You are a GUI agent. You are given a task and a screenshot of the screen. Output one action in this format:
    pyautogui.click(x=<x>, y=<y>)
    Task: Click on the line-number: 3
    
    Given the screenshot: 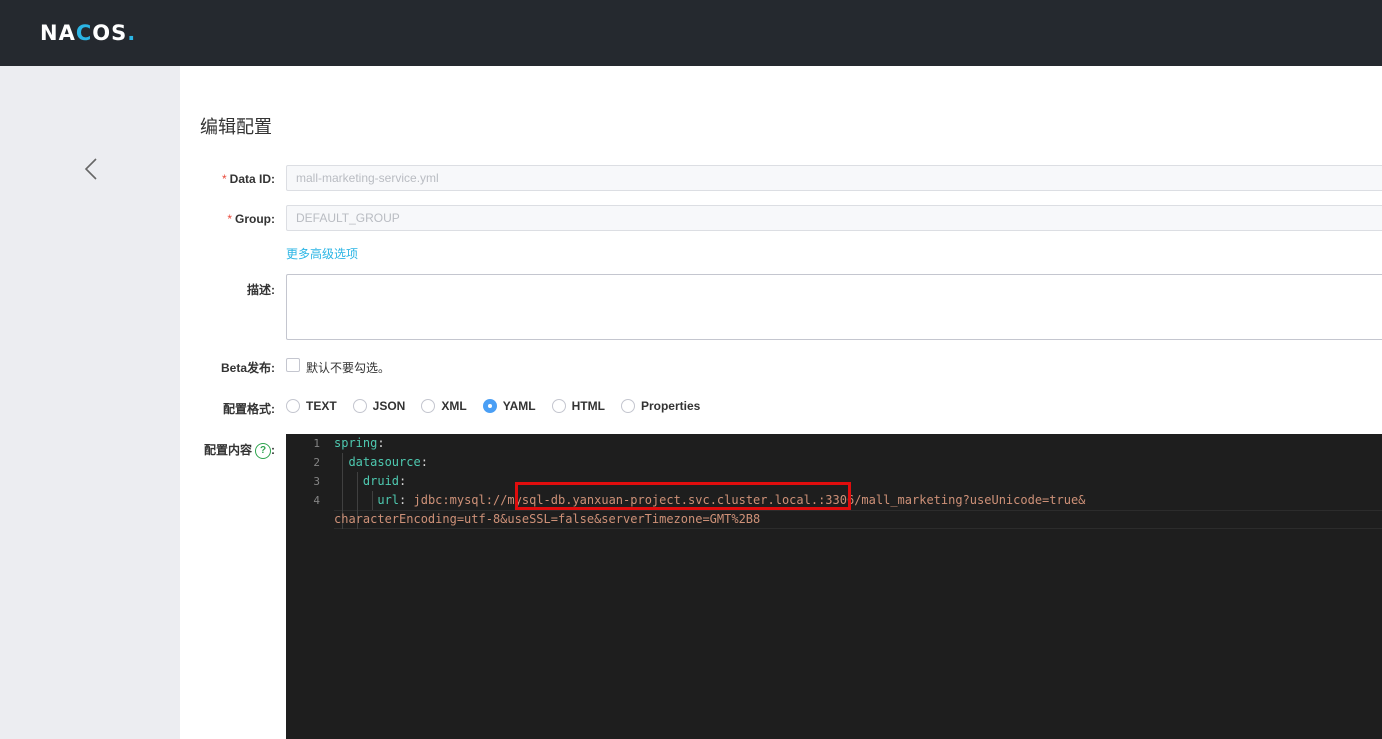 What is the action you would take?
    pyautogui.click(x=316, y=481)
    